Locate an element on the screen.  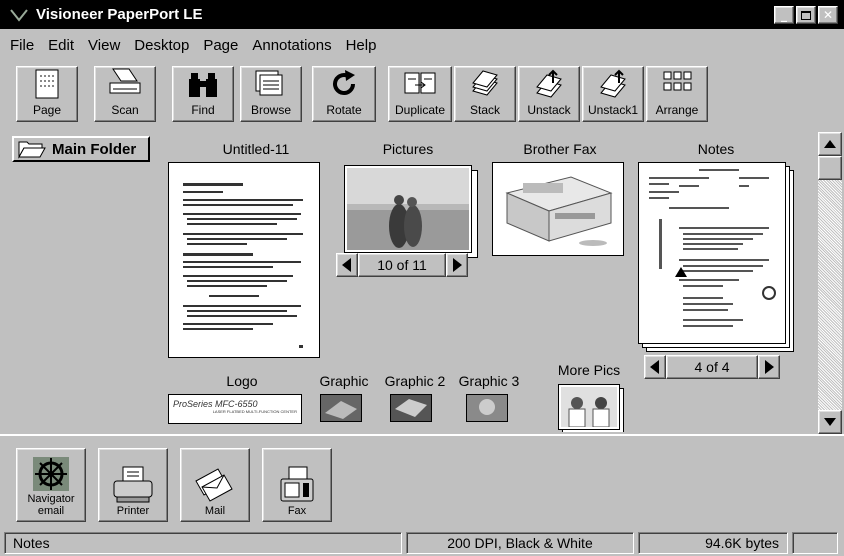
graphic3-thumbnail is located at coordinates (487, 408).